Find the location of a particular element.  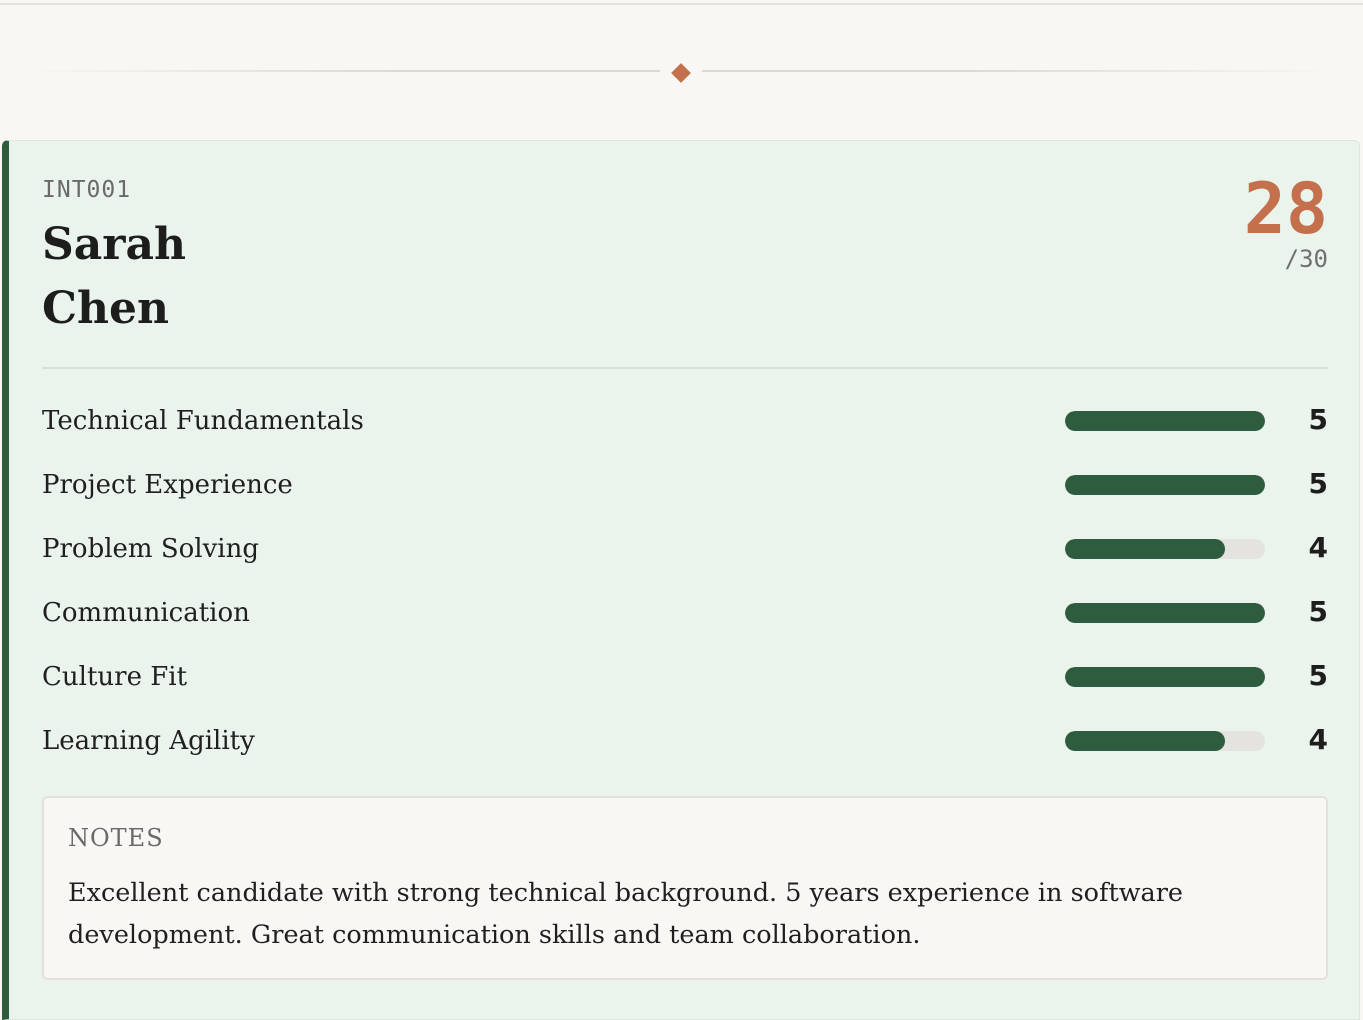

criterion-row: Culture Fit 5 is located at coordinates (685, 677).